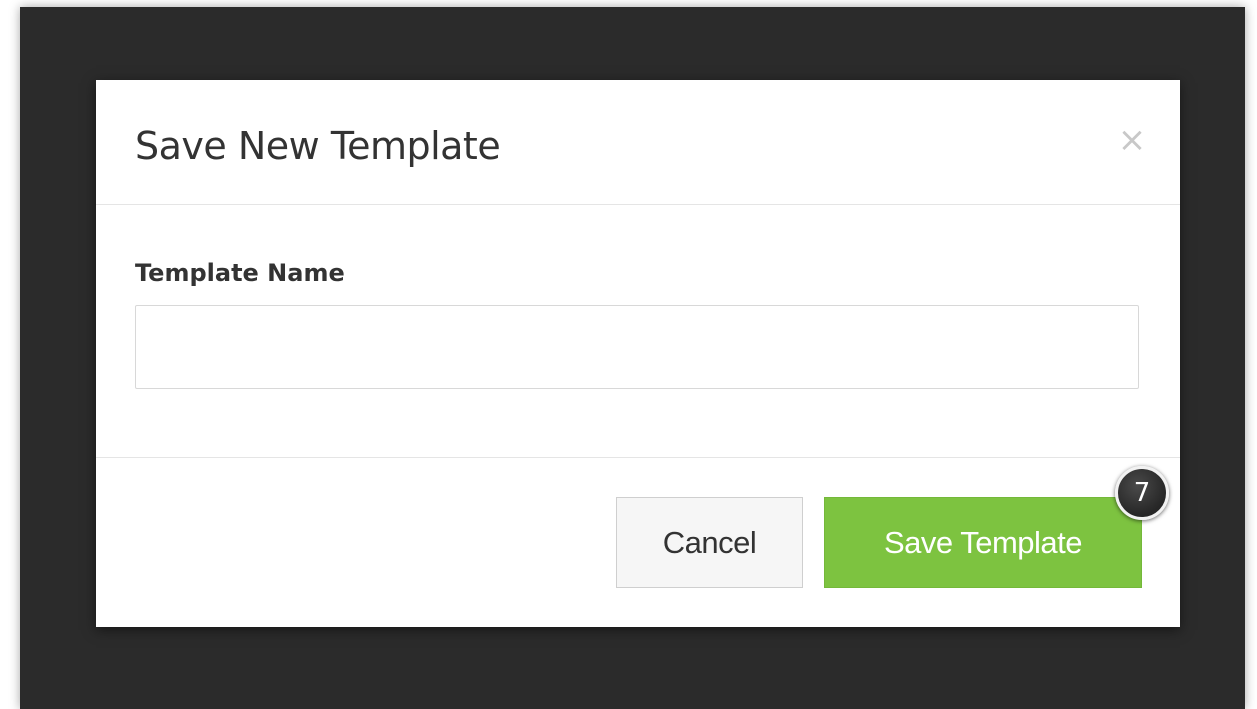  Describe the element at coordinates (240, 273) in the screenshot. I see `template-name-label: Template Name` at that location.